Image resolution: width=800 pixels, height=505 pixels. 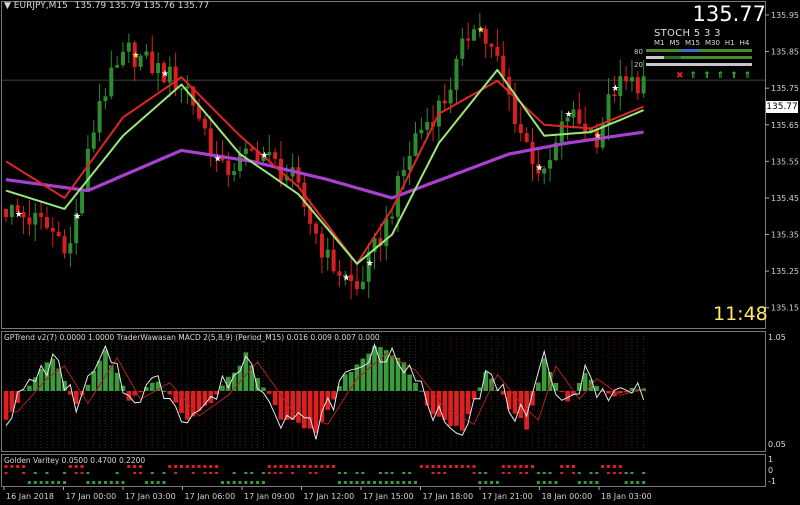 What do you see at coordinates (659, 43) in the screenshot?
I see `stoch-timeframe-label: M1` at bounding box center [659, 43].